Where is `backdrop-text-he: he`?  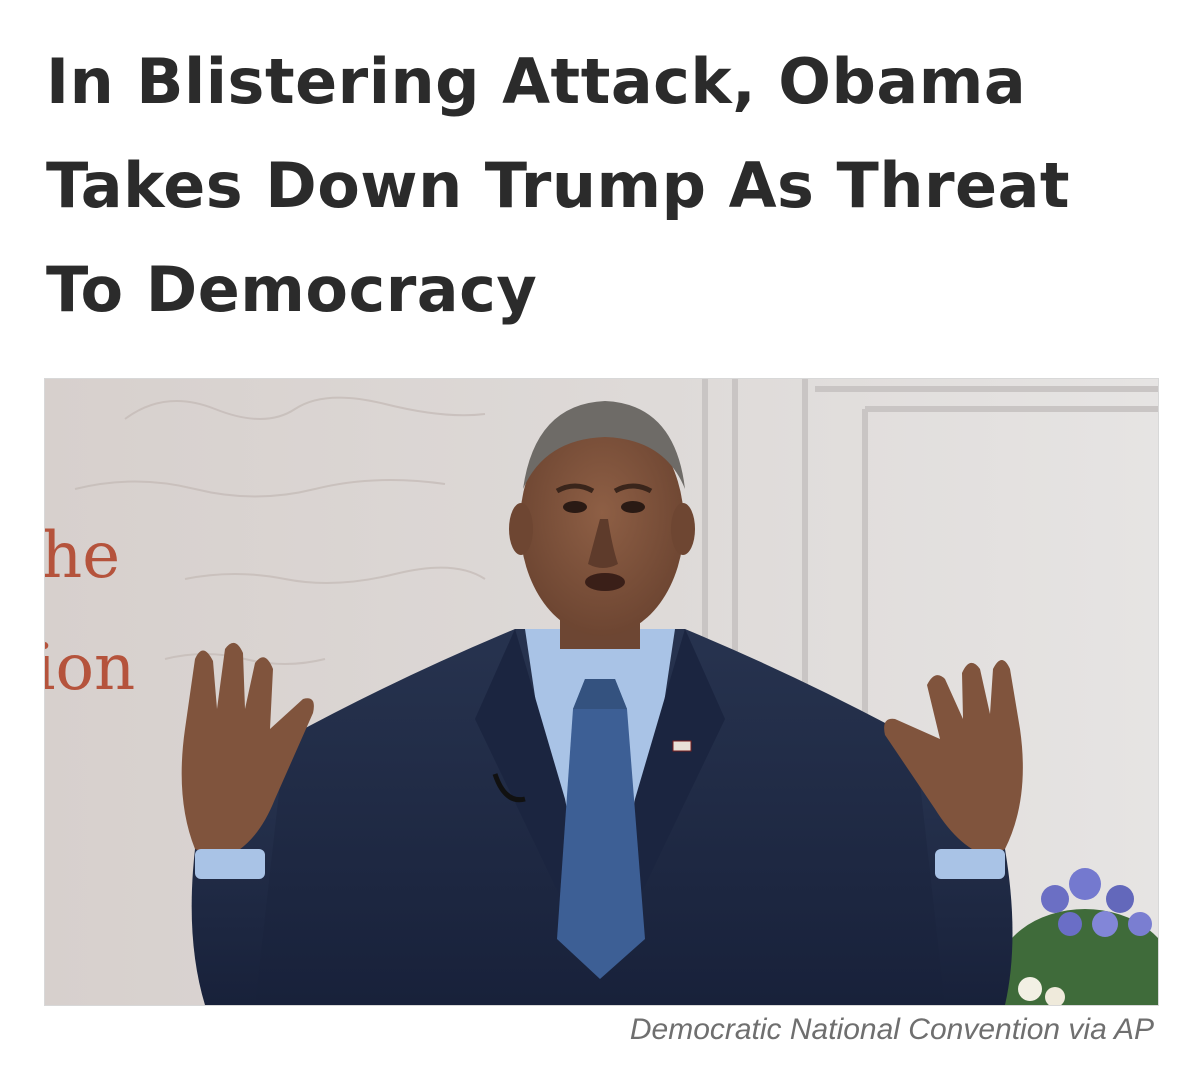
backdrop-text-he: he is located at coordinates (82, 556).